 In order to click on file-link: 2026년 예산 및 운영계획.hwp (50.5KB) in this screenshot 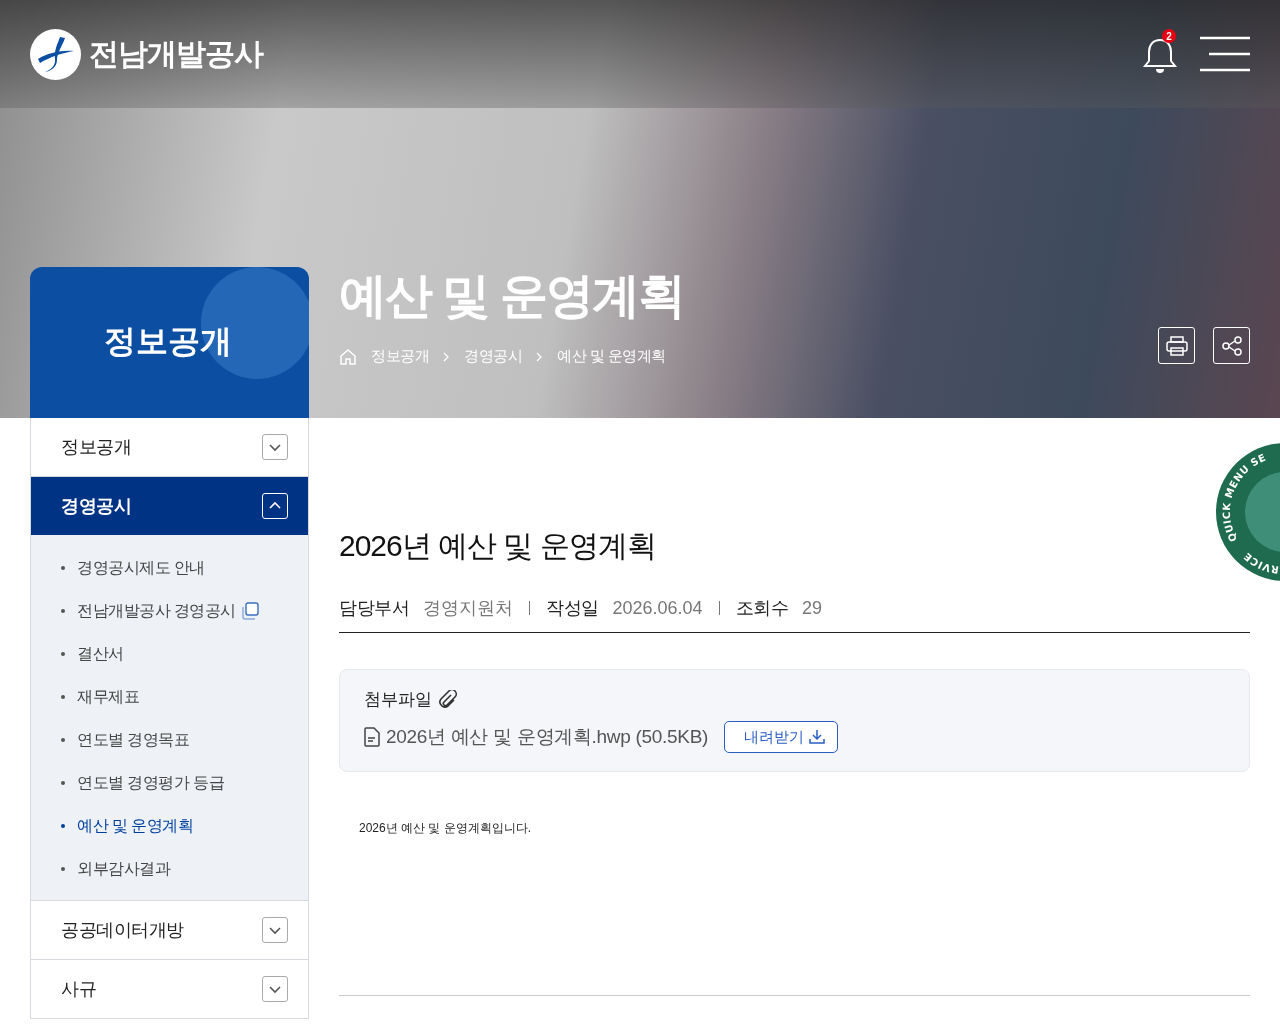, I will do `click(547, 737)`.